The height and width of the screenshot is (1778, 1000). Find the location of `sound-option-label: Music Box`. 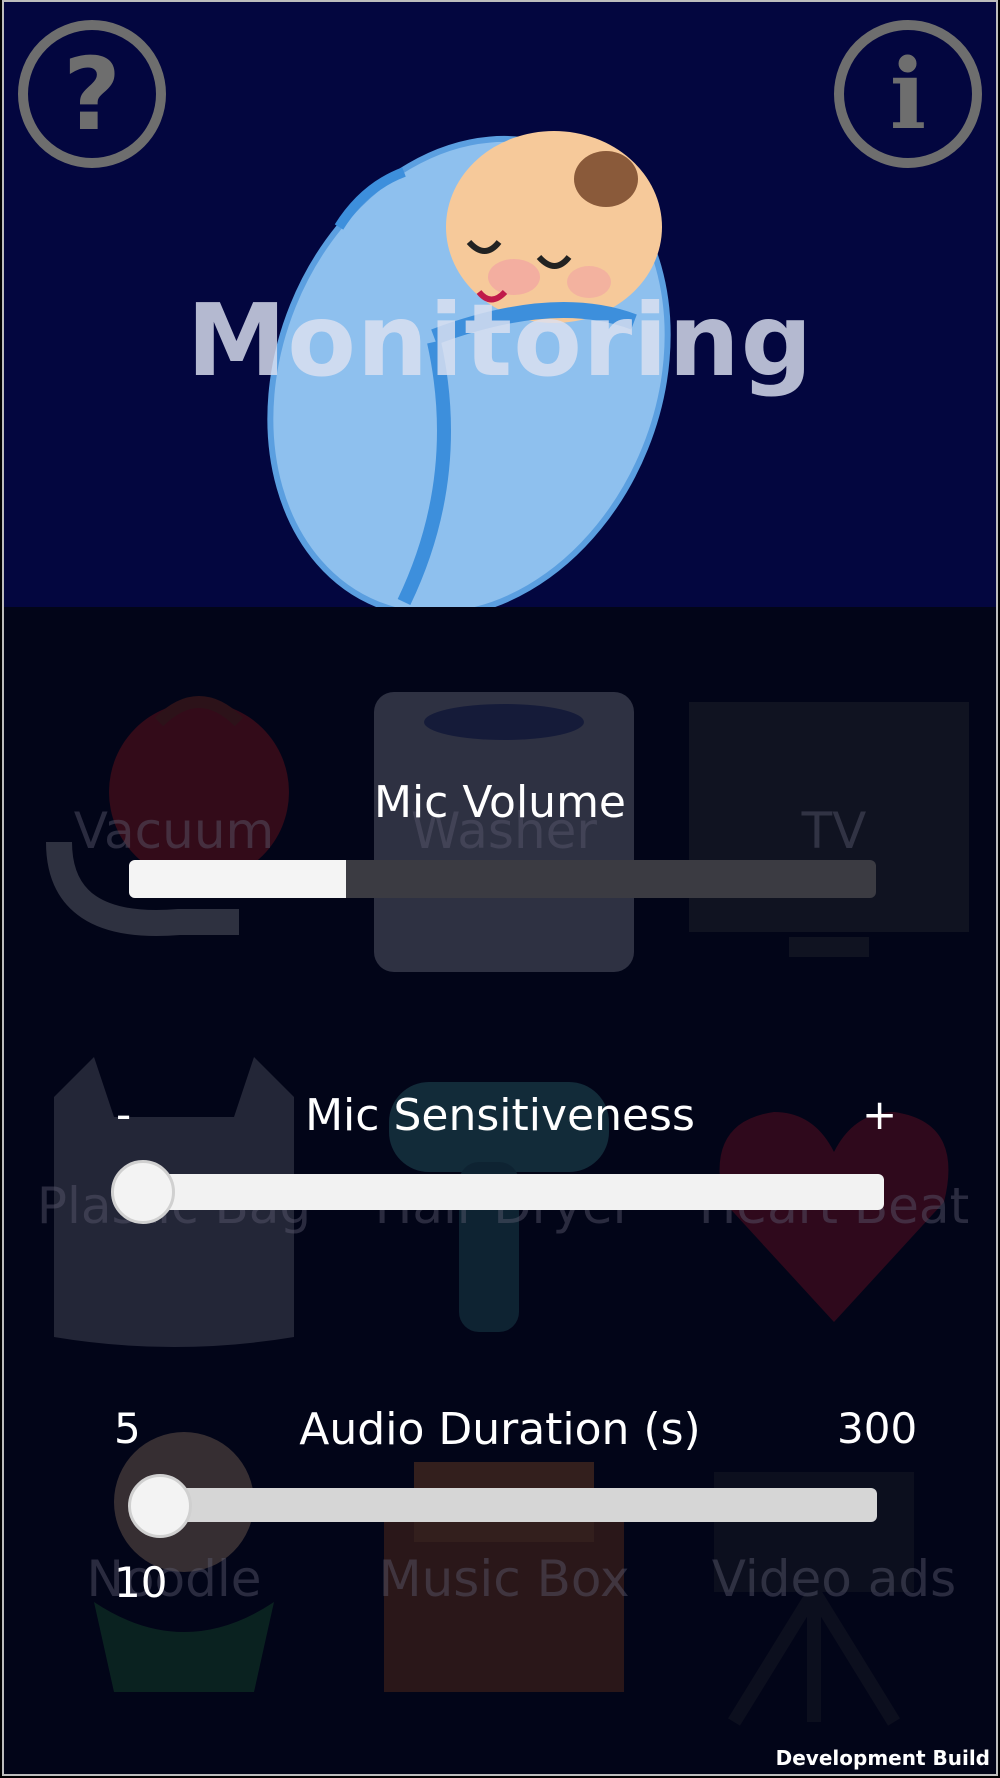

sound-option-label: Music Box is located at coordinates (504, 1579).